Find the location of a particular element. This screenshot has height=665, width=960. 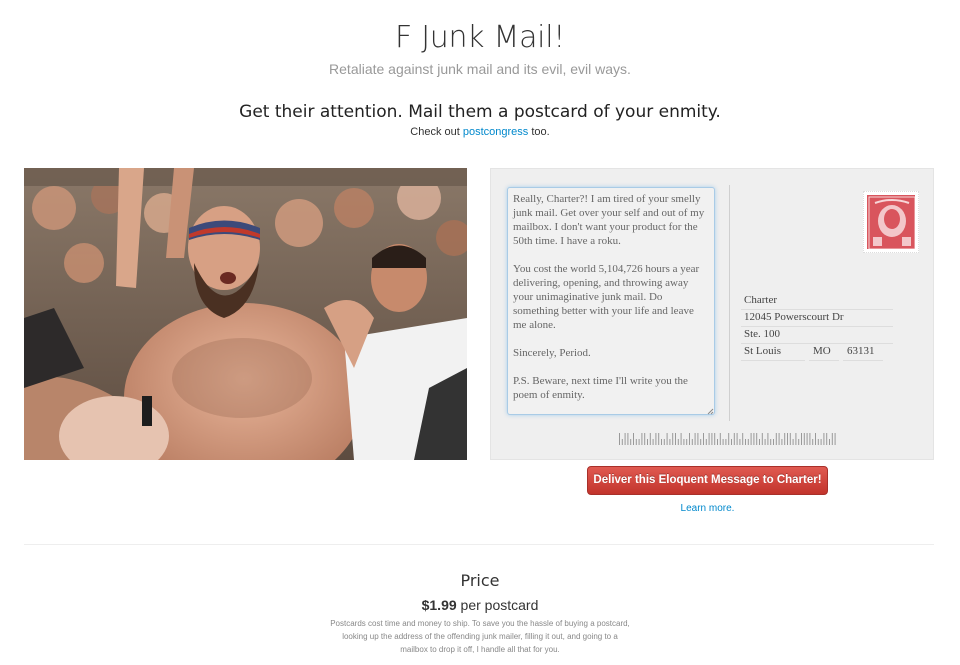

resize-handle-icon is located at coordinates (710, 411).